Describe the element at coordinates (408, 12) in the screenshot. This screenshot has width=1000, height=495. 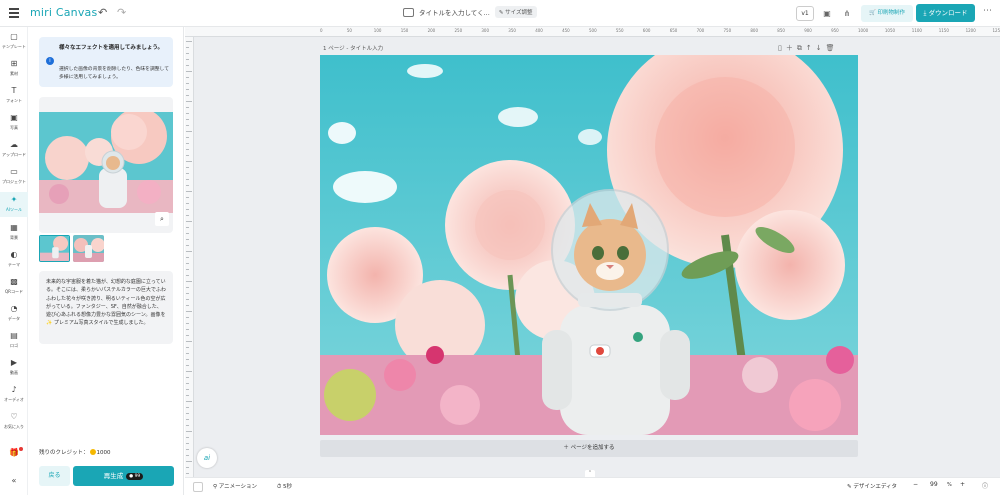
I see `folder-icon` at that location.